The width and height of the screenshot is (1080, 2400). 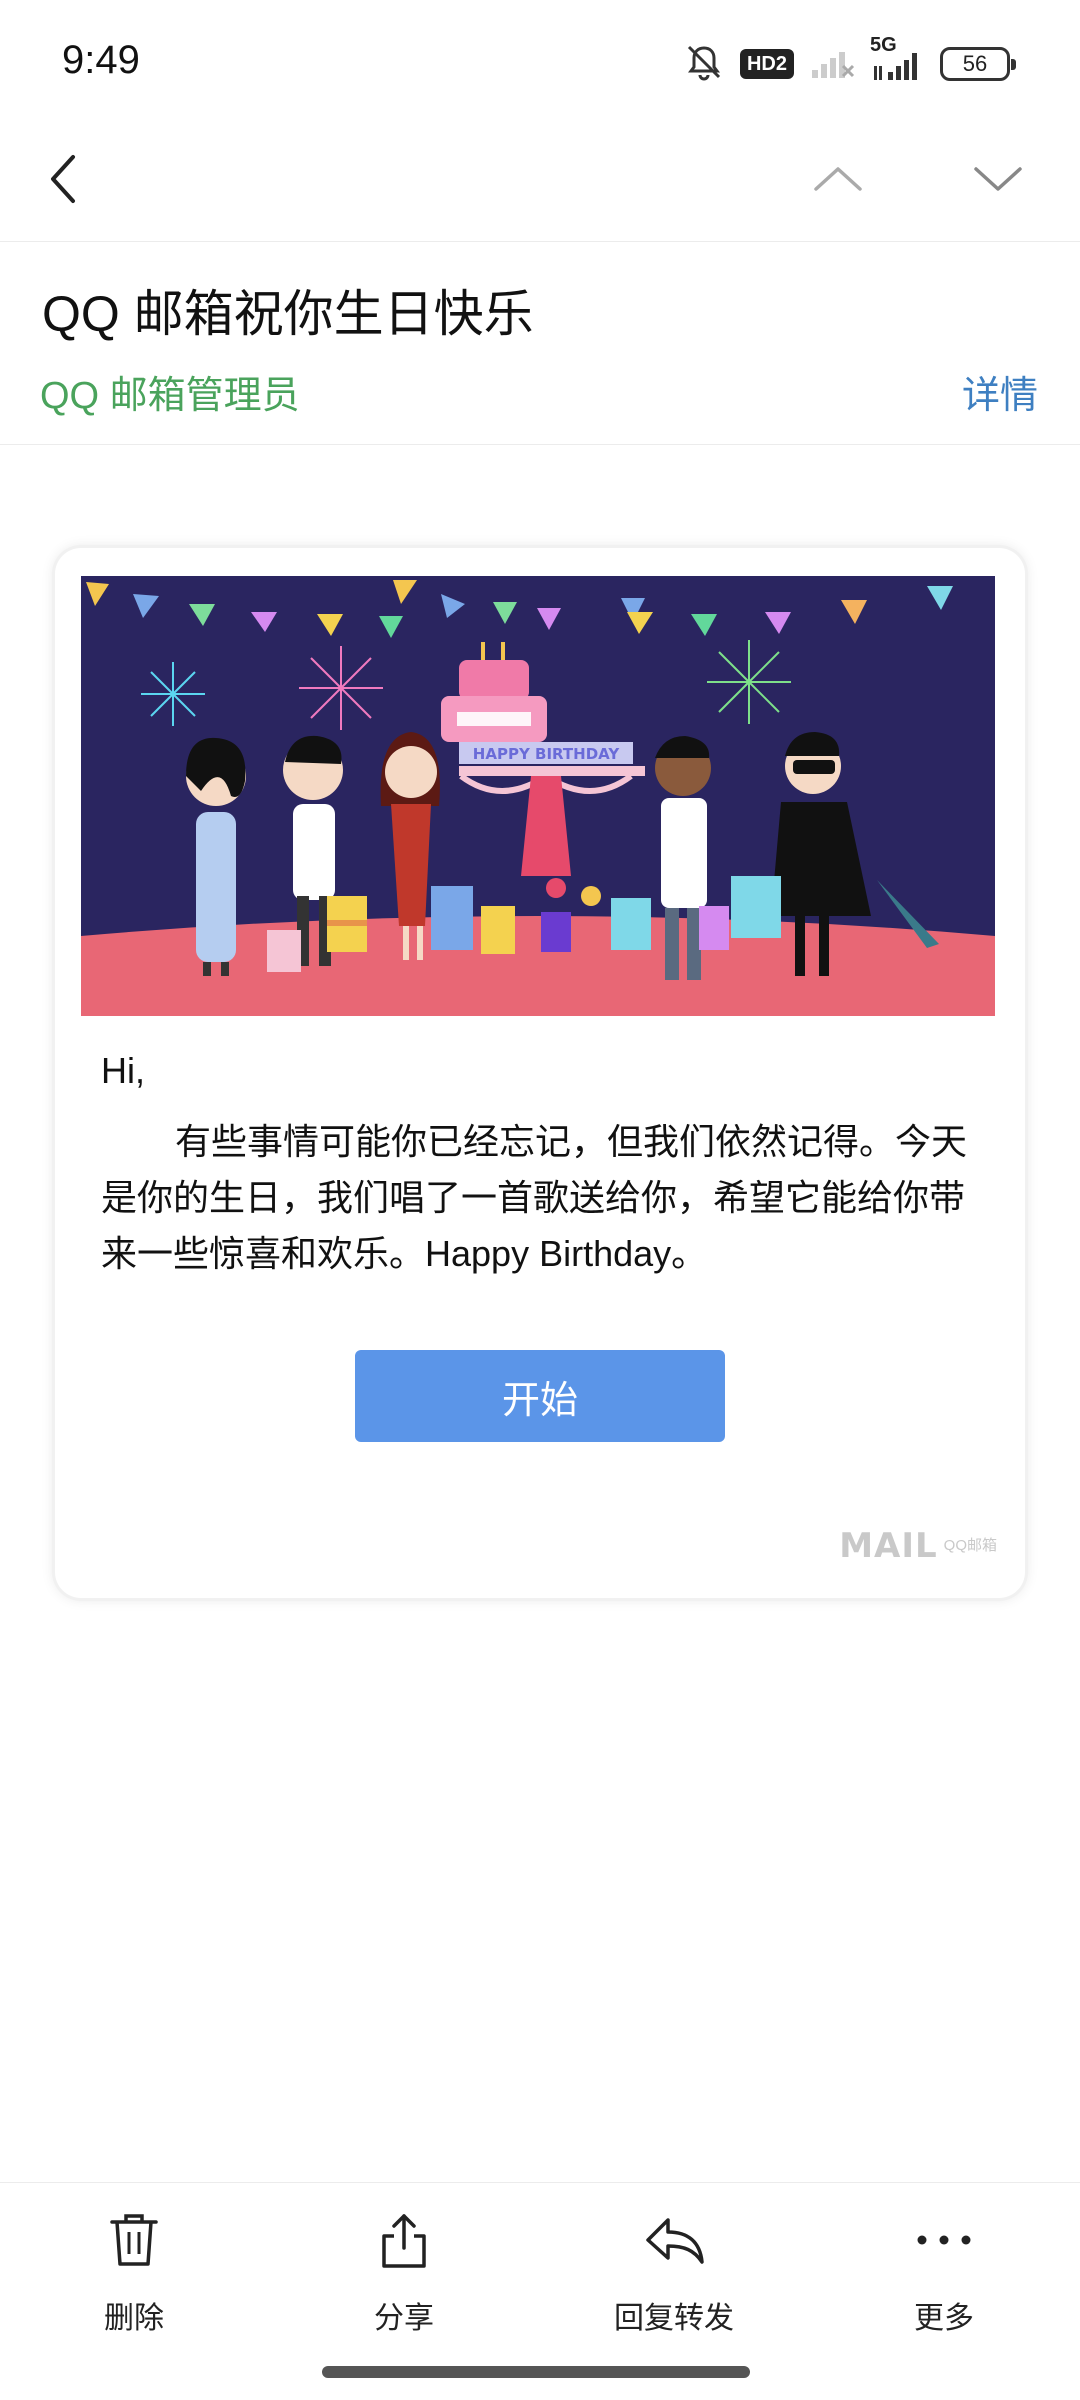 What do you see at coordinates (404, 2282) in the screenshot?
I see `share-button: 分享` at bounding box center [404, 2282].